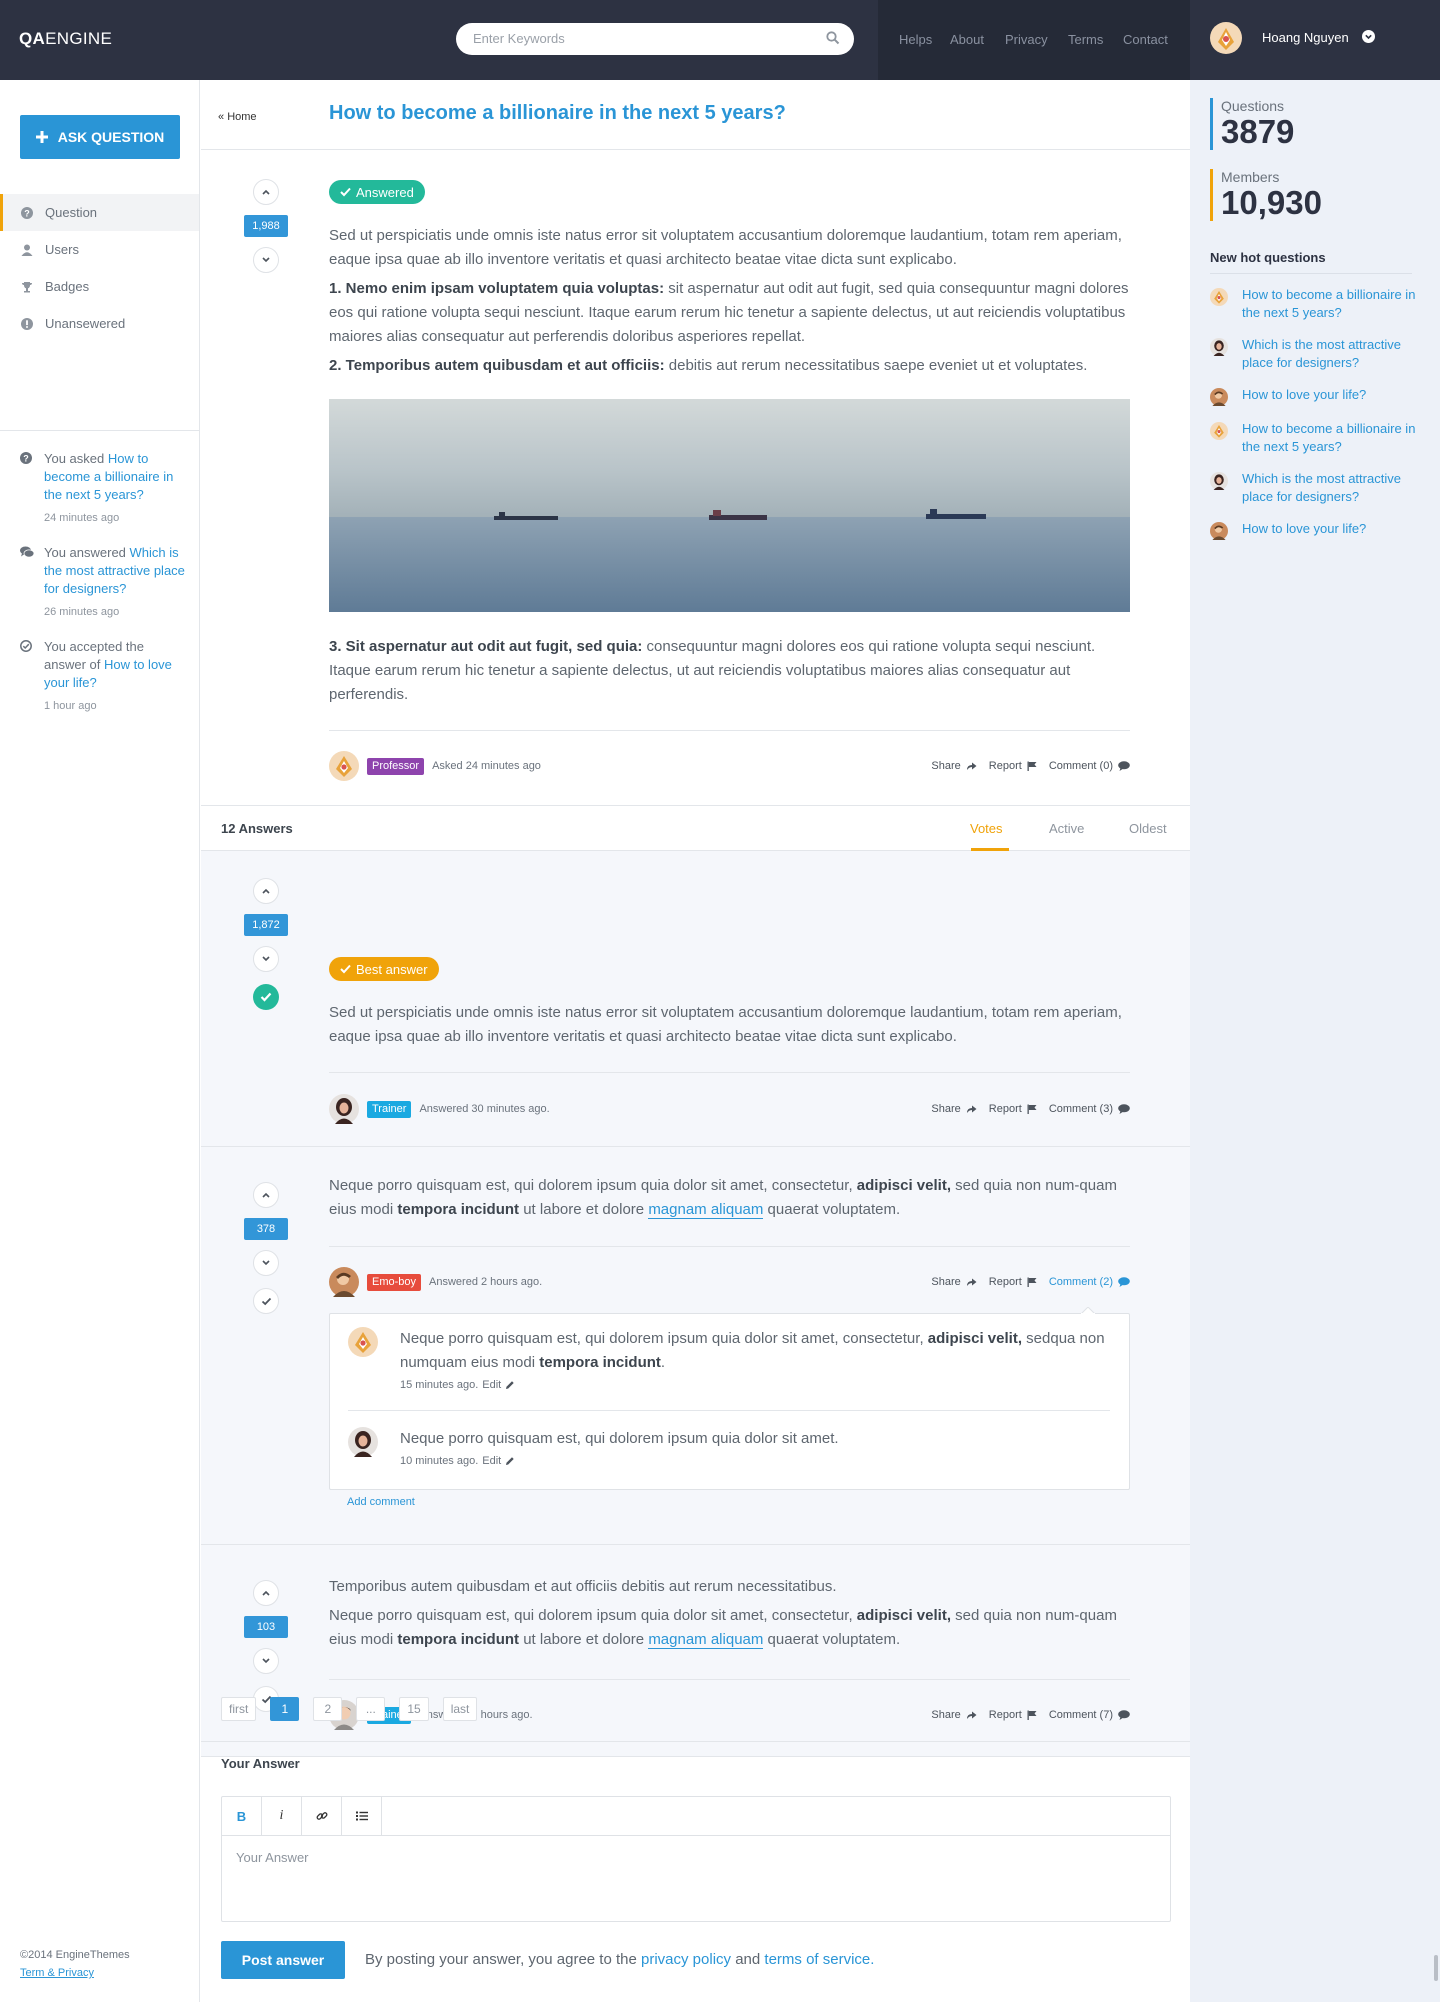  I want to click on nav-privacy: Privacy, so click(1026, 39).